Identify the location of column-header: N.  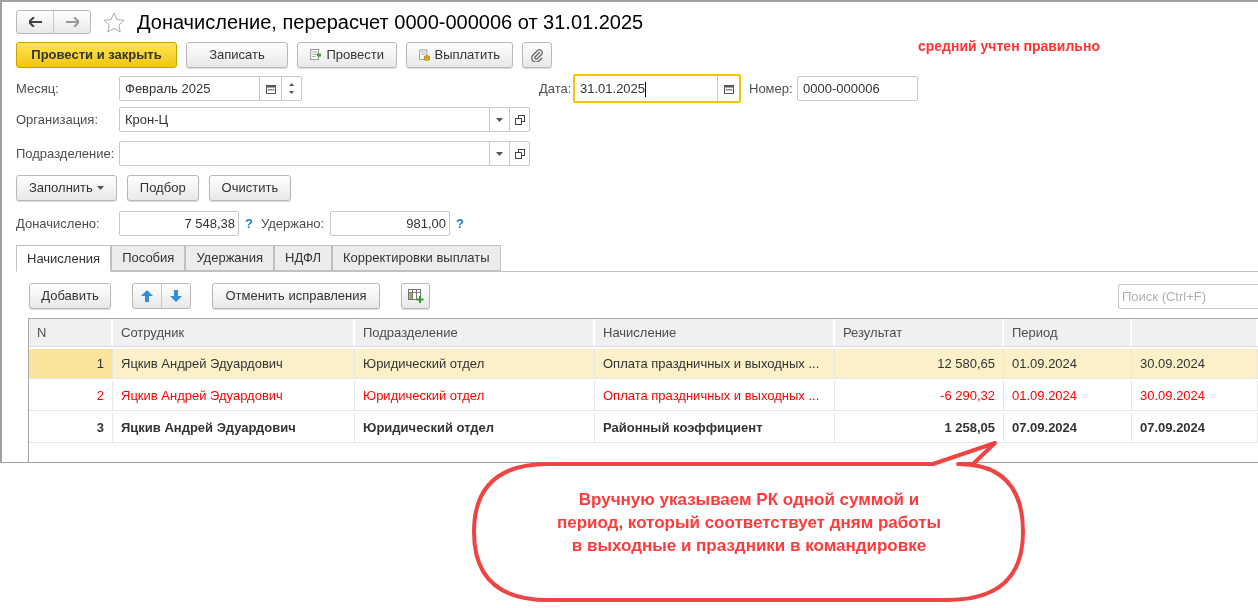
(71, 332).